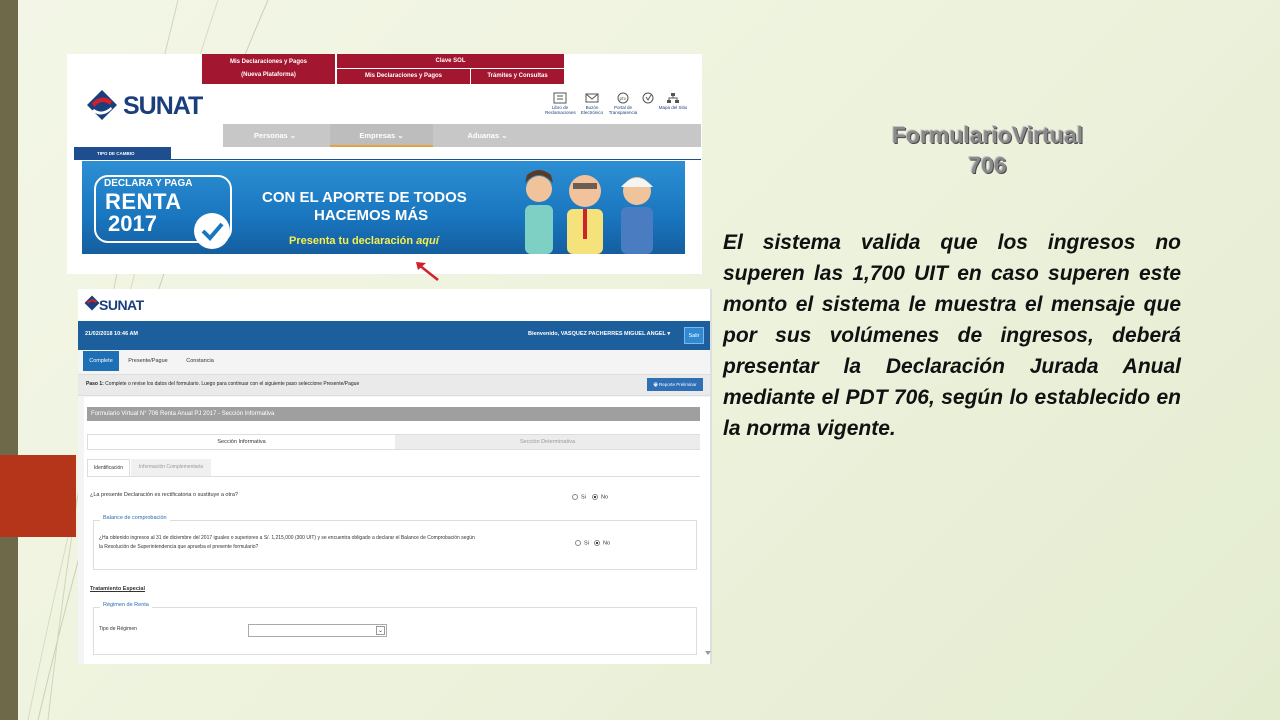 The image size is (1280, 720). What do you see at coordinates (579, 497) in the screenshot?
I see `radio-rectificatoria-si: Si` at bounding box center [579, 497].